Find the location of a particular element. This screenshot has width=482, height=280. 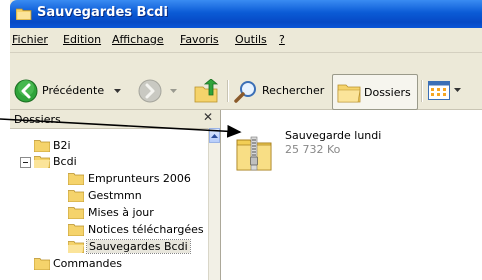

forward-arrow-icon is located at coordinates (150, 91).